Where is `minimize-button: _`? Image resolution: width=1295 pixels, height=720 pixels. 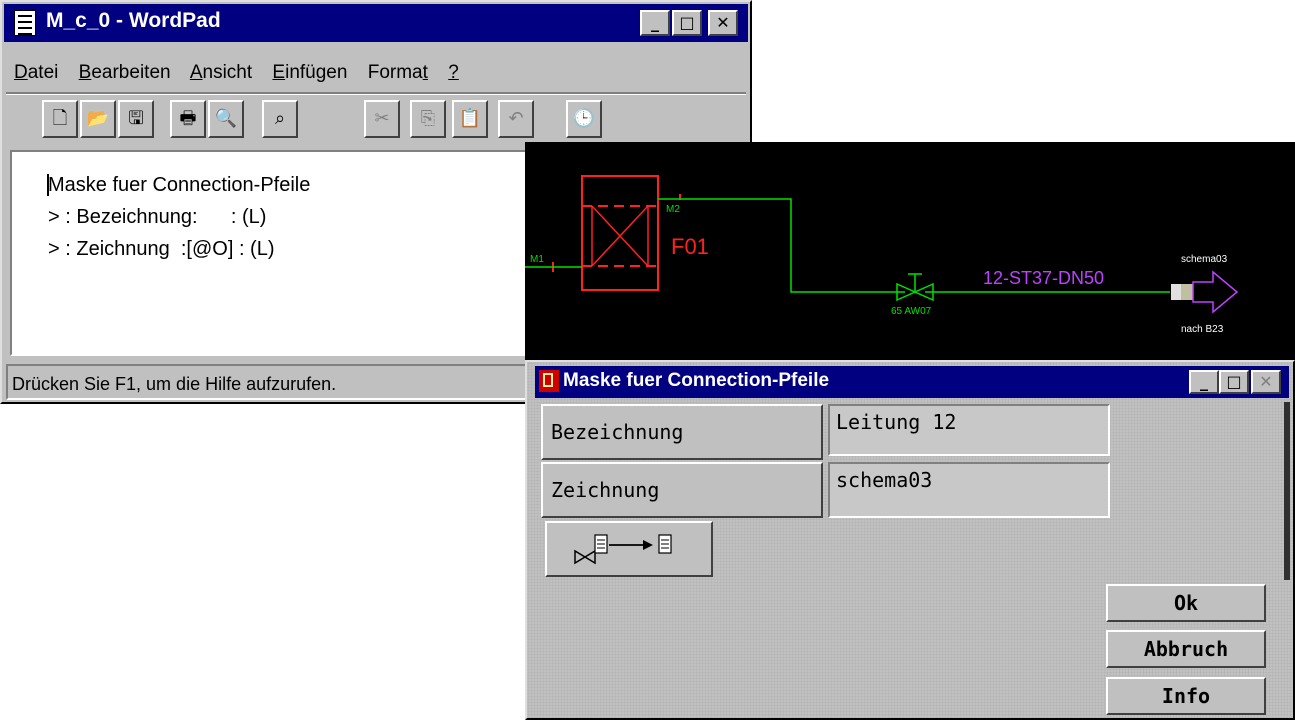
minimize-button: _ is located at coordinates (655, 23).